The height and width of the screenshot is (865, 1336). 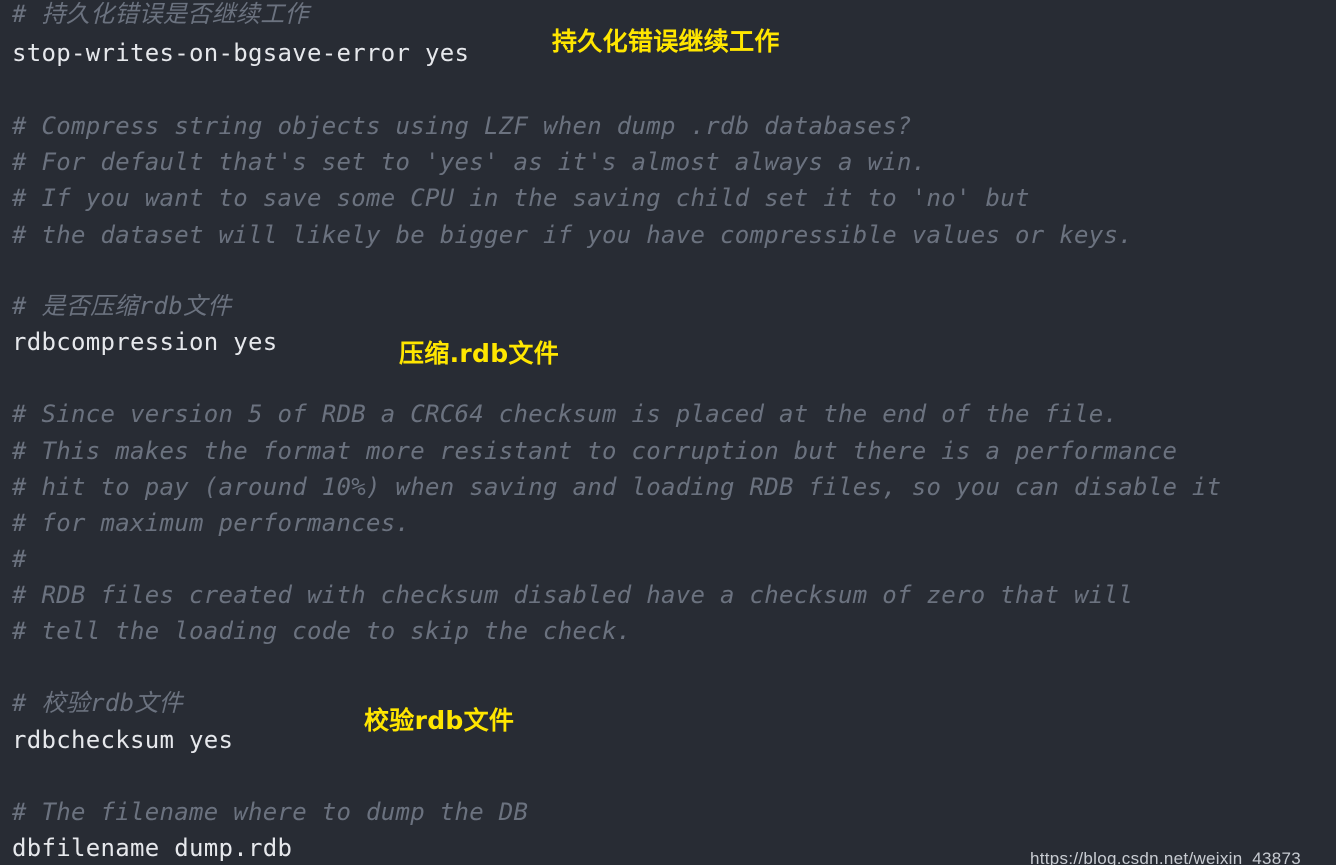 I want to click on comment-line: # 校验rdb文件, so click(x=97, y=703).